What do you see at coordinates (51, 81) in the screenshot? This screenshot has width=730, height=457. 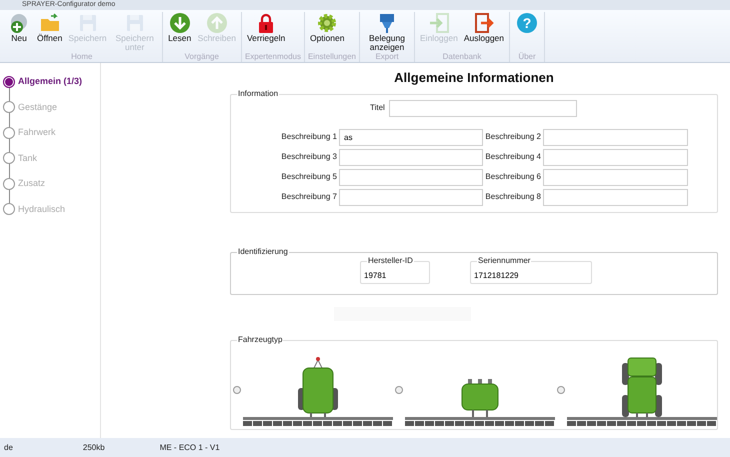 I see `wizard-step: Allgemein (1/3)` at bounding box center [51, 81].